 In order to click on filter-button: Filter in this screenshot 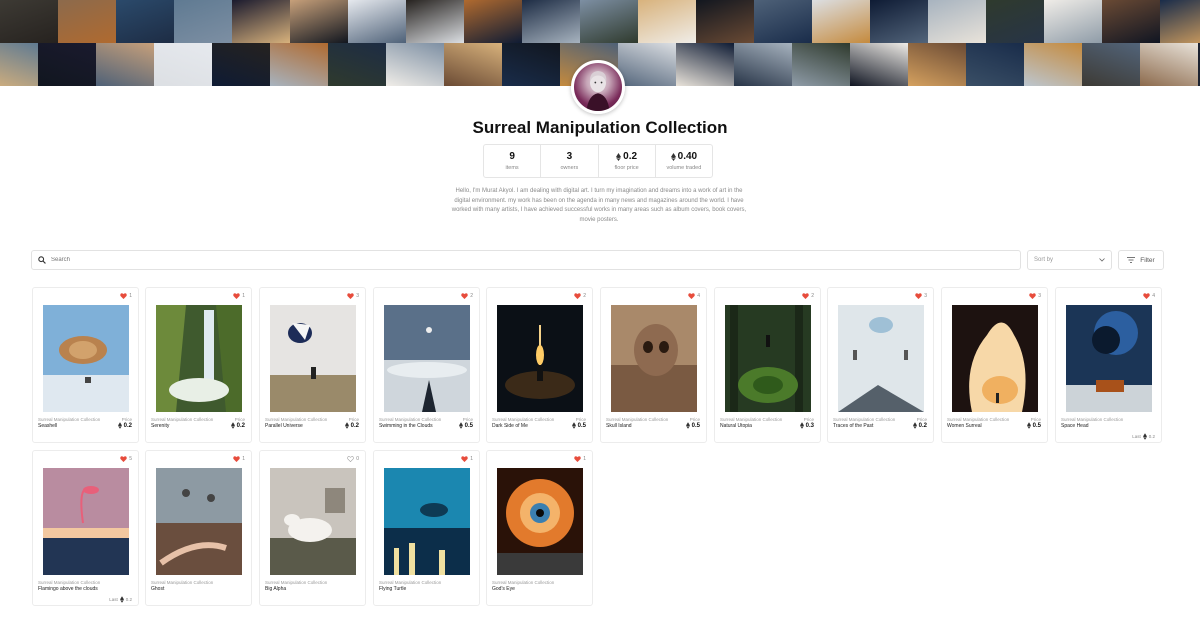, I will do `click(1141, 260)`.